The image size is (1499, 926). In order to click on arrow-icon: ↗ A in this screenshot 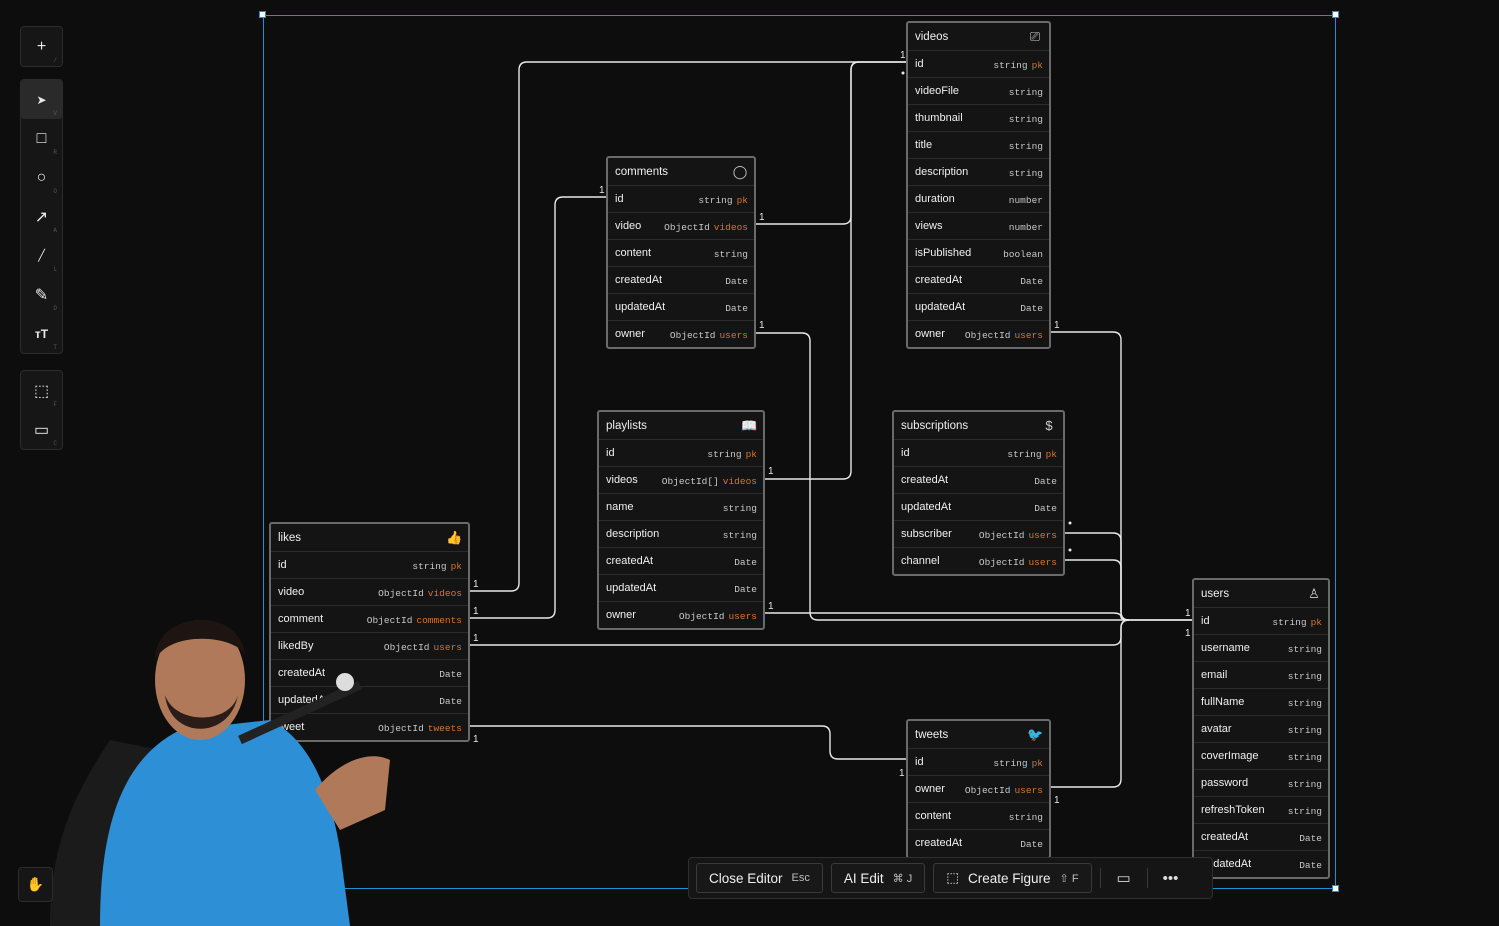, I will do `click(41, 216)`.